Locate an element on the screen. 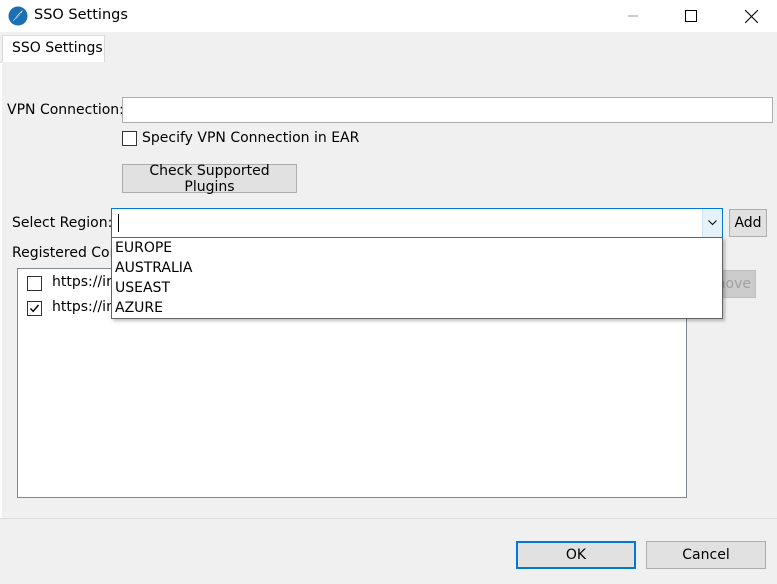  minimize-button is located at coordinates (633, 16).